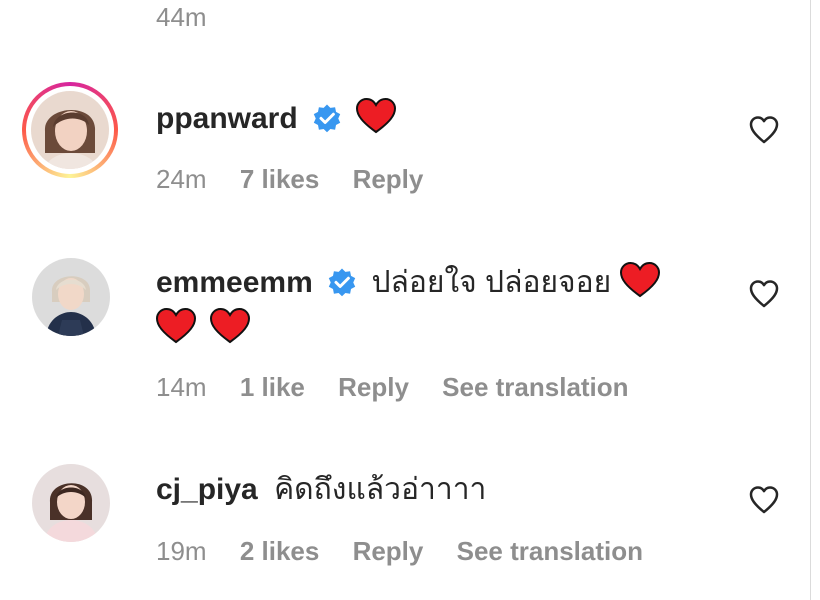 Image resolution: width=820 pixels, height=600 pixels. I want to click on panel-divider, so click(810, 300).